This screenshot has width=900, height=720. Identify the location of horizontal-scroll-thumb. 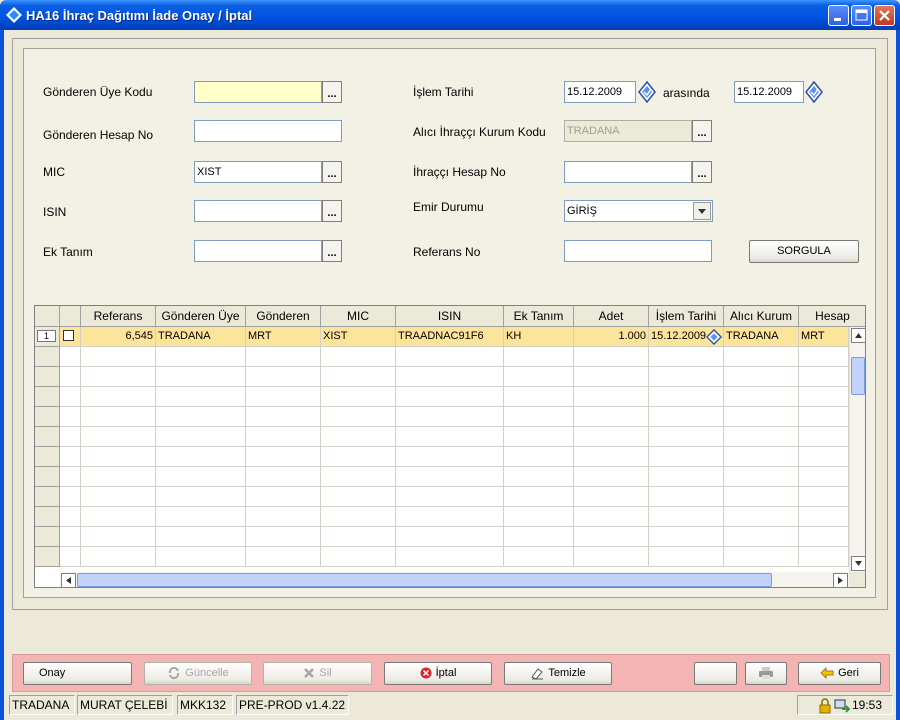
(424, 580).